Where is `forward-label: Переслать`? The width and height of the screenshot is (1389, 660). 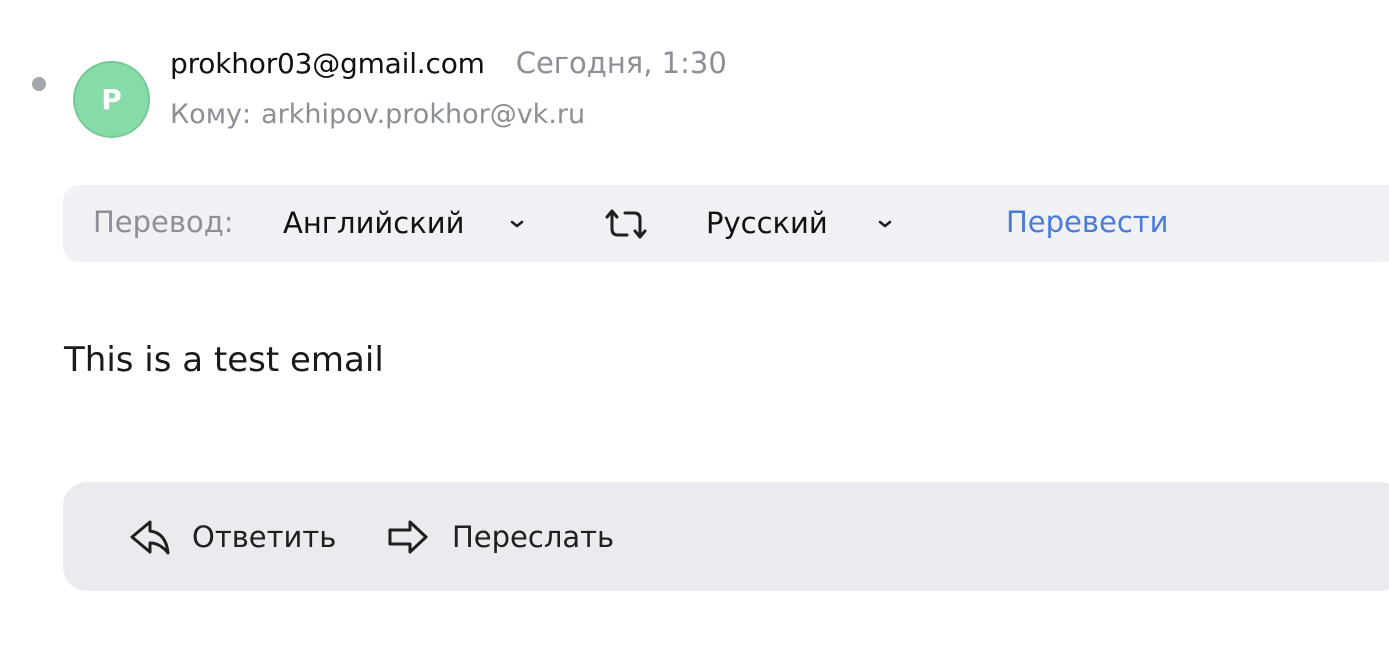 forward-label: Переслать is located at coordinates (533, 537).